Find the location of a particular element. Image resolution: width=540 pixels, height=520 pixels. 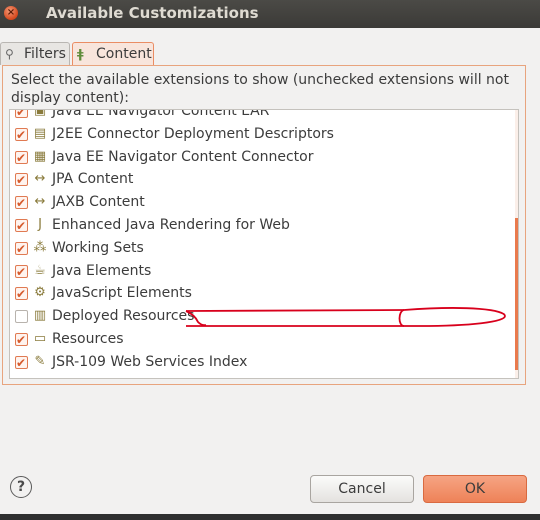

ok-button: OK is located at coordinates (475, 489).